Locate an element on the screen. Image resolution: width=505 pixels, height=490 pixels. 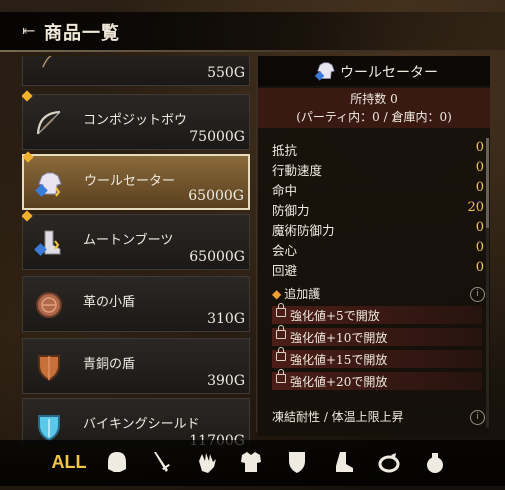
stats-list: 抵抗 0 行動速度 0 命中 0 防御力 20 魔術防御力 0 会心 0 回避 0 is located at coordinates (380, 210).